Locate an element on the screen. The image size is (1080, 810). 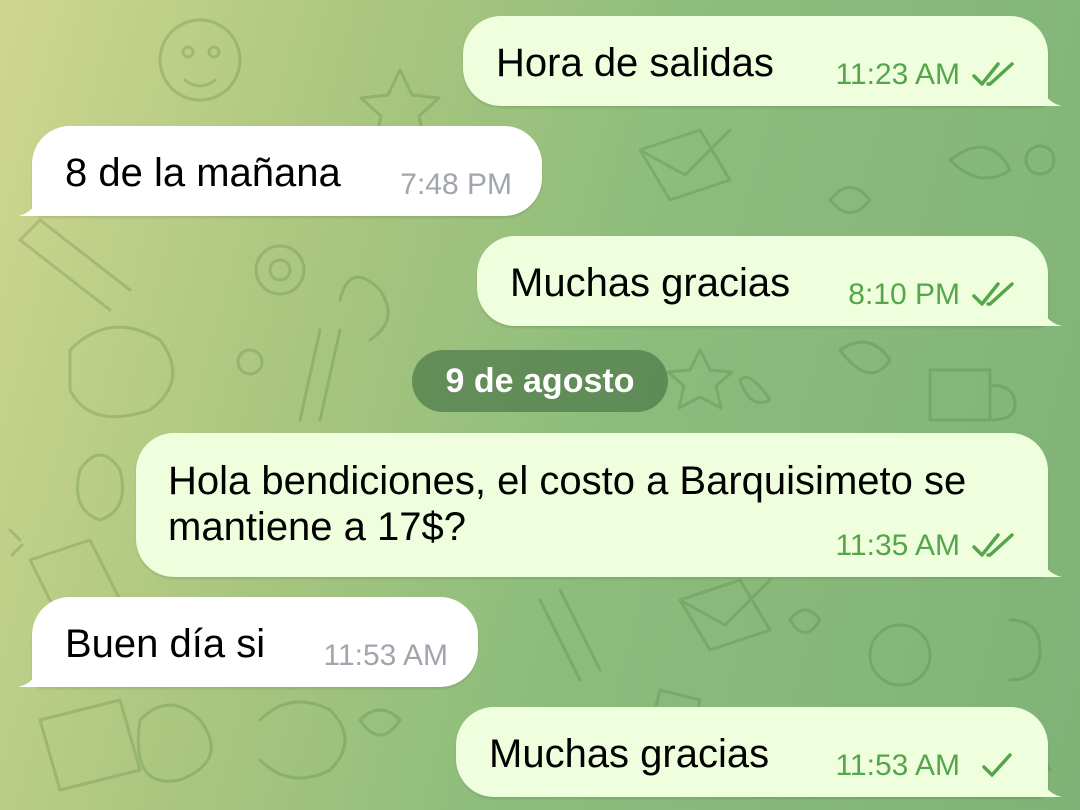
message-bubble-outgoing: Muchas gracias 8:10 PM is located at coordinates (769, 281).